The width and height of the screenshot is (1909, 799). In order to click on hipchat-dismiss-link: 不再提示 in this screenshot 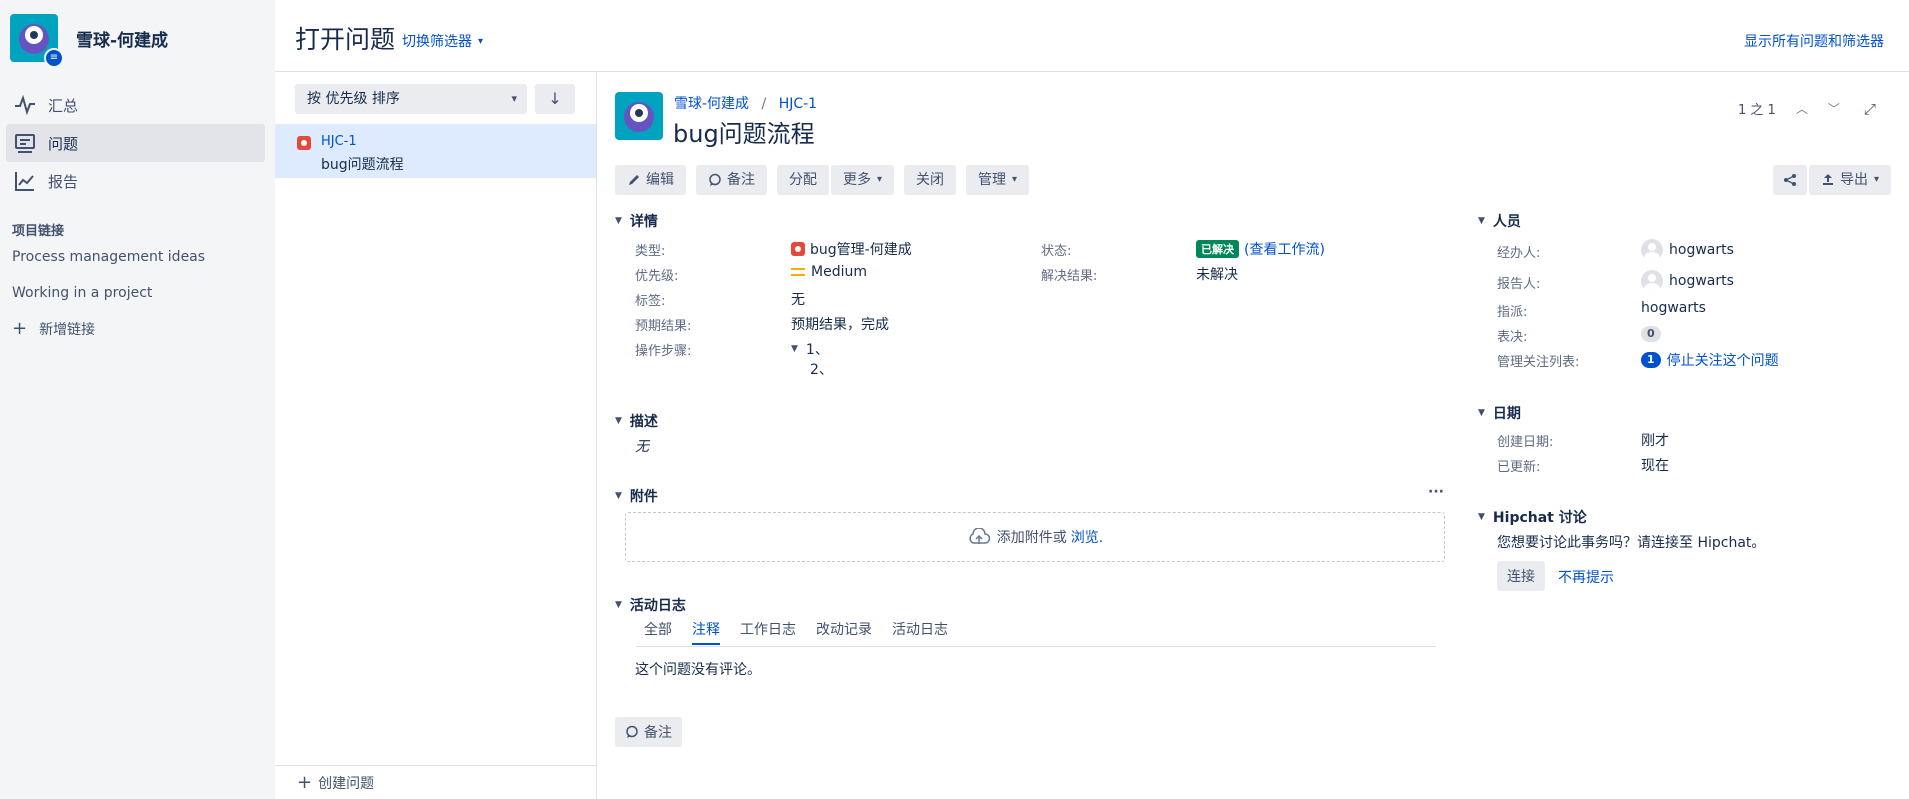, I will do `click(1586, 577)`.